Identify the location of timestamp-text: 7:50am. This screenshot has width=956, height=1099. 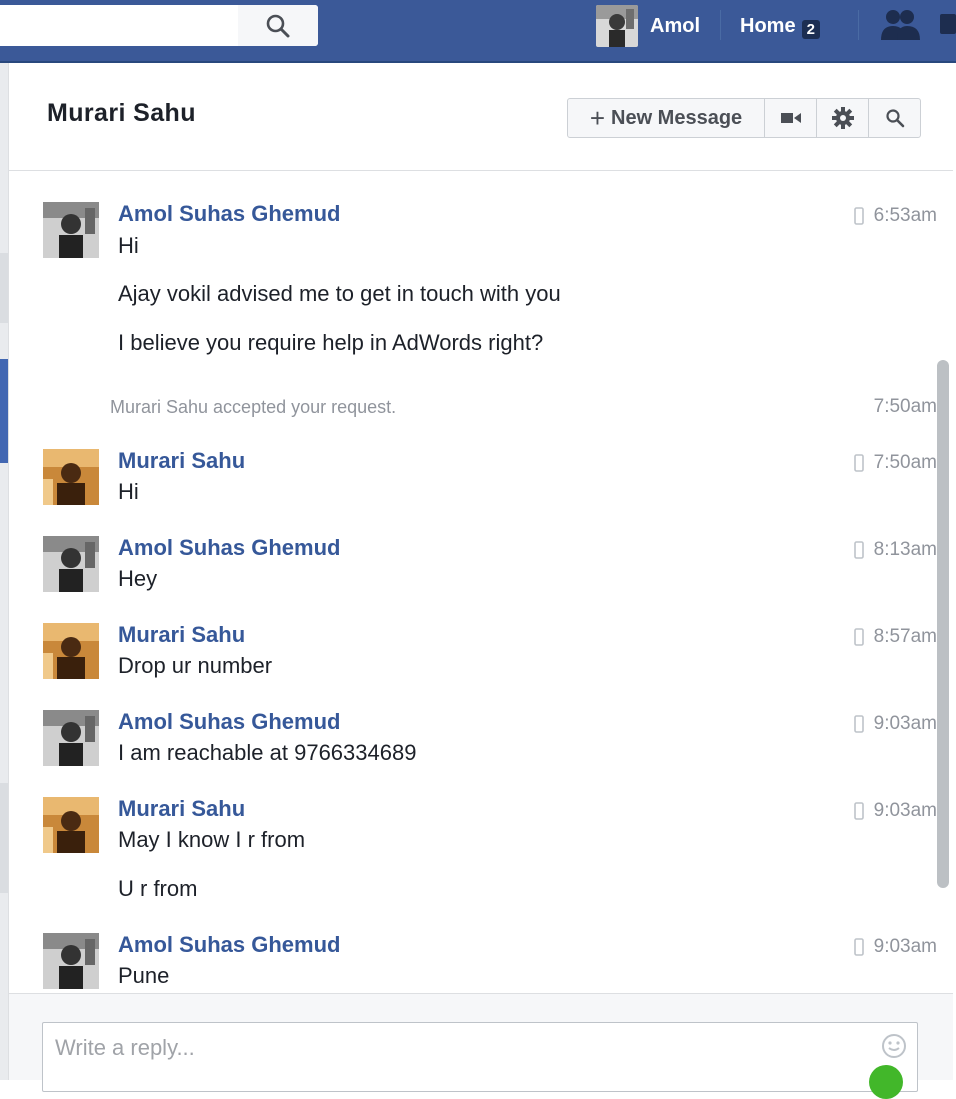
(905, 462).